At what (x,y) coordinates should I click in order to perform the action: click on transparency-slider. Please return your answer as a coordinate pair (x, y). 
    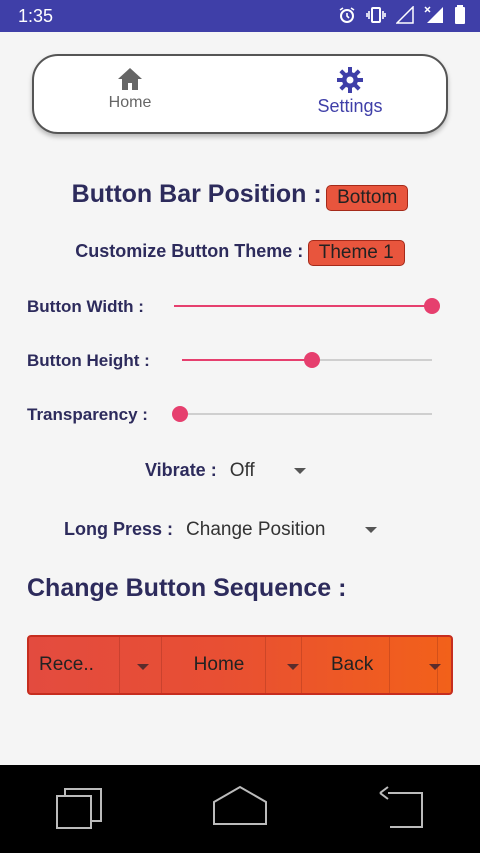
    Looking at the image, I should click on (302, 414).